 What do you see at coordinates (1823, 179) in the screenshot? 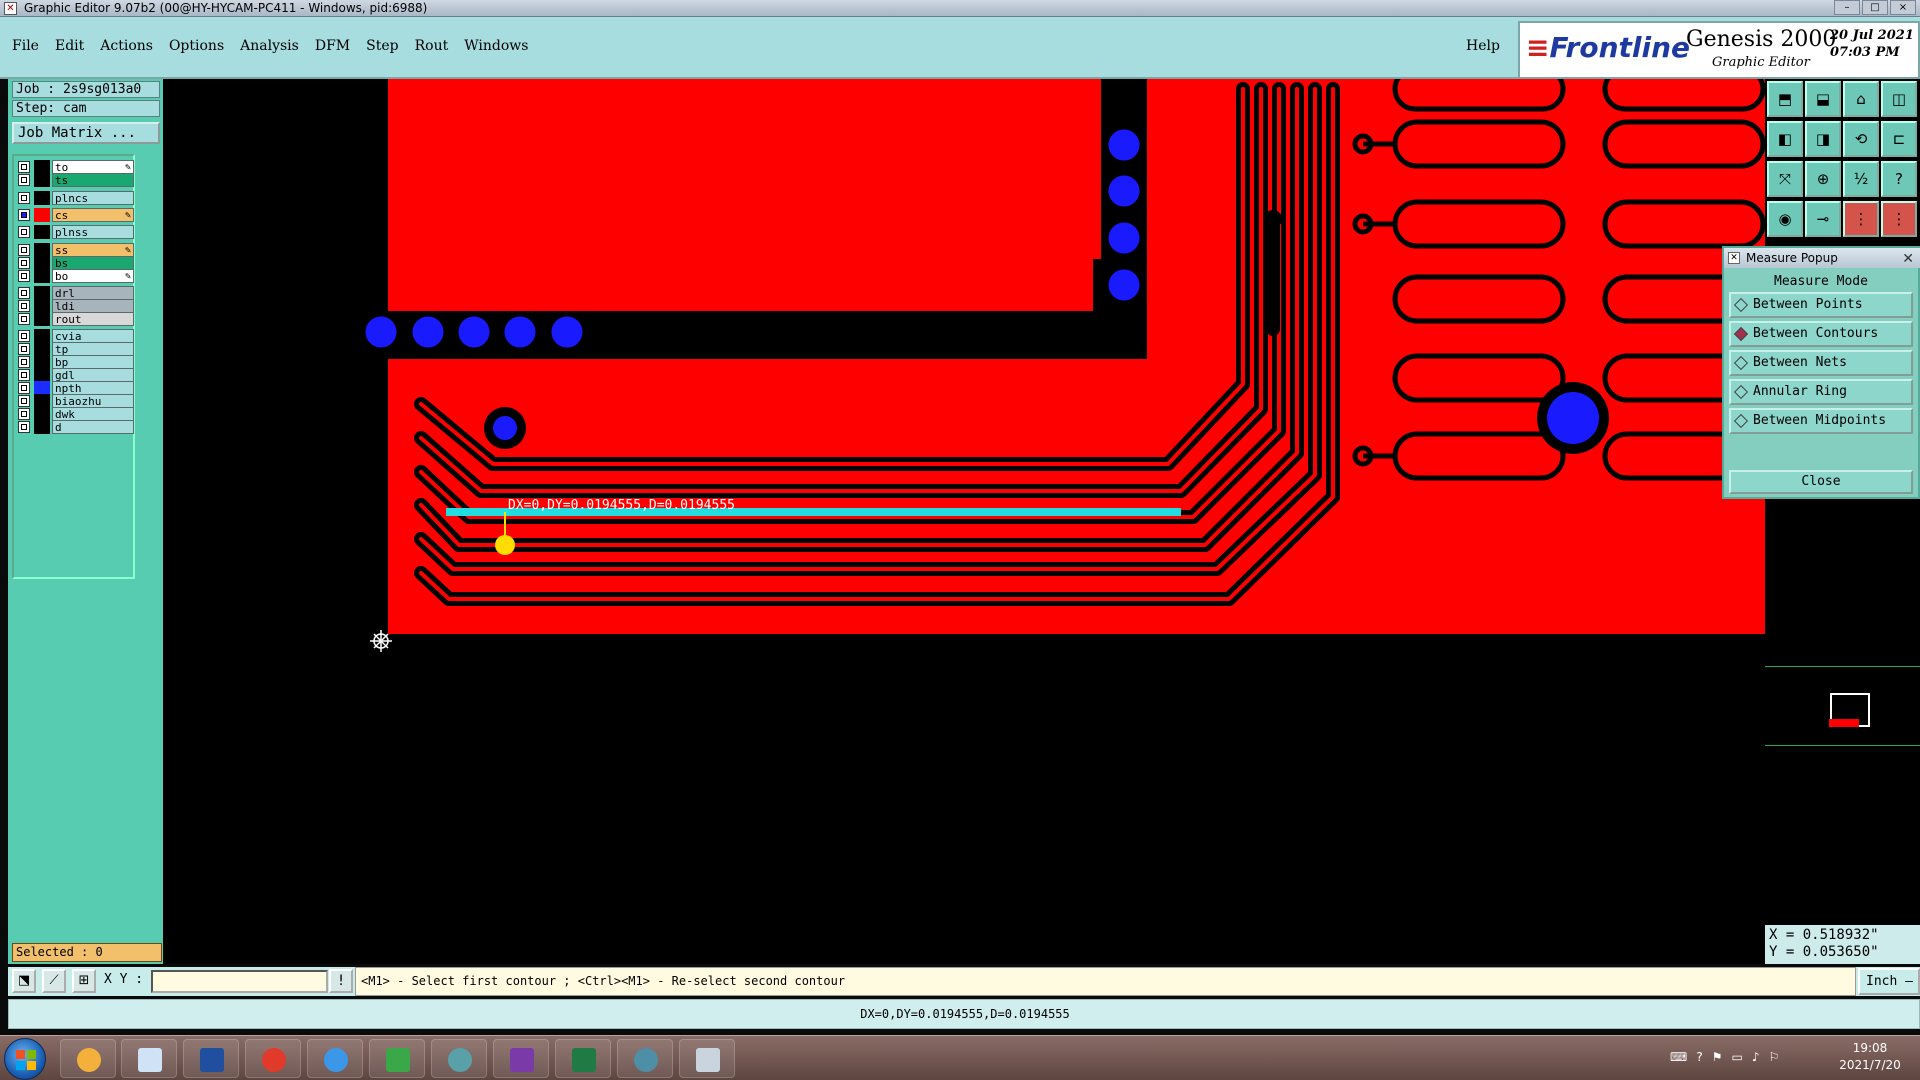
I see `zoom-center-icon: ⊕` at bounding box center [1823, 179].